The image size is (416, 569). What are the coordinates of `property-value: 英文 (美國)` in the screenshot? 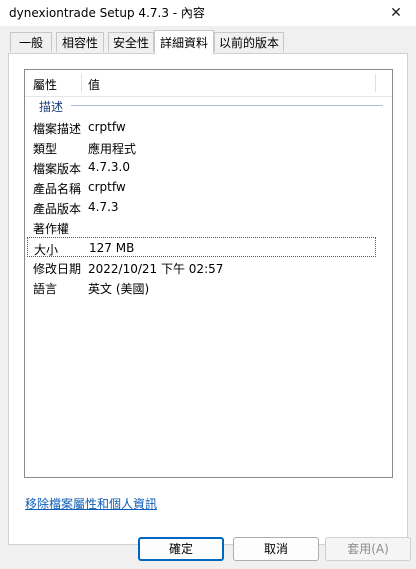 It's located at (119, 289).